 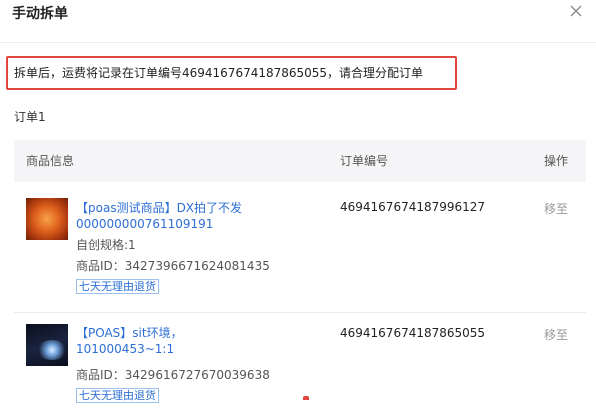 What do you see at coordinates (306, 398) in the screenshot?
I see `annotation-mark` at bounding box center [306, 398].